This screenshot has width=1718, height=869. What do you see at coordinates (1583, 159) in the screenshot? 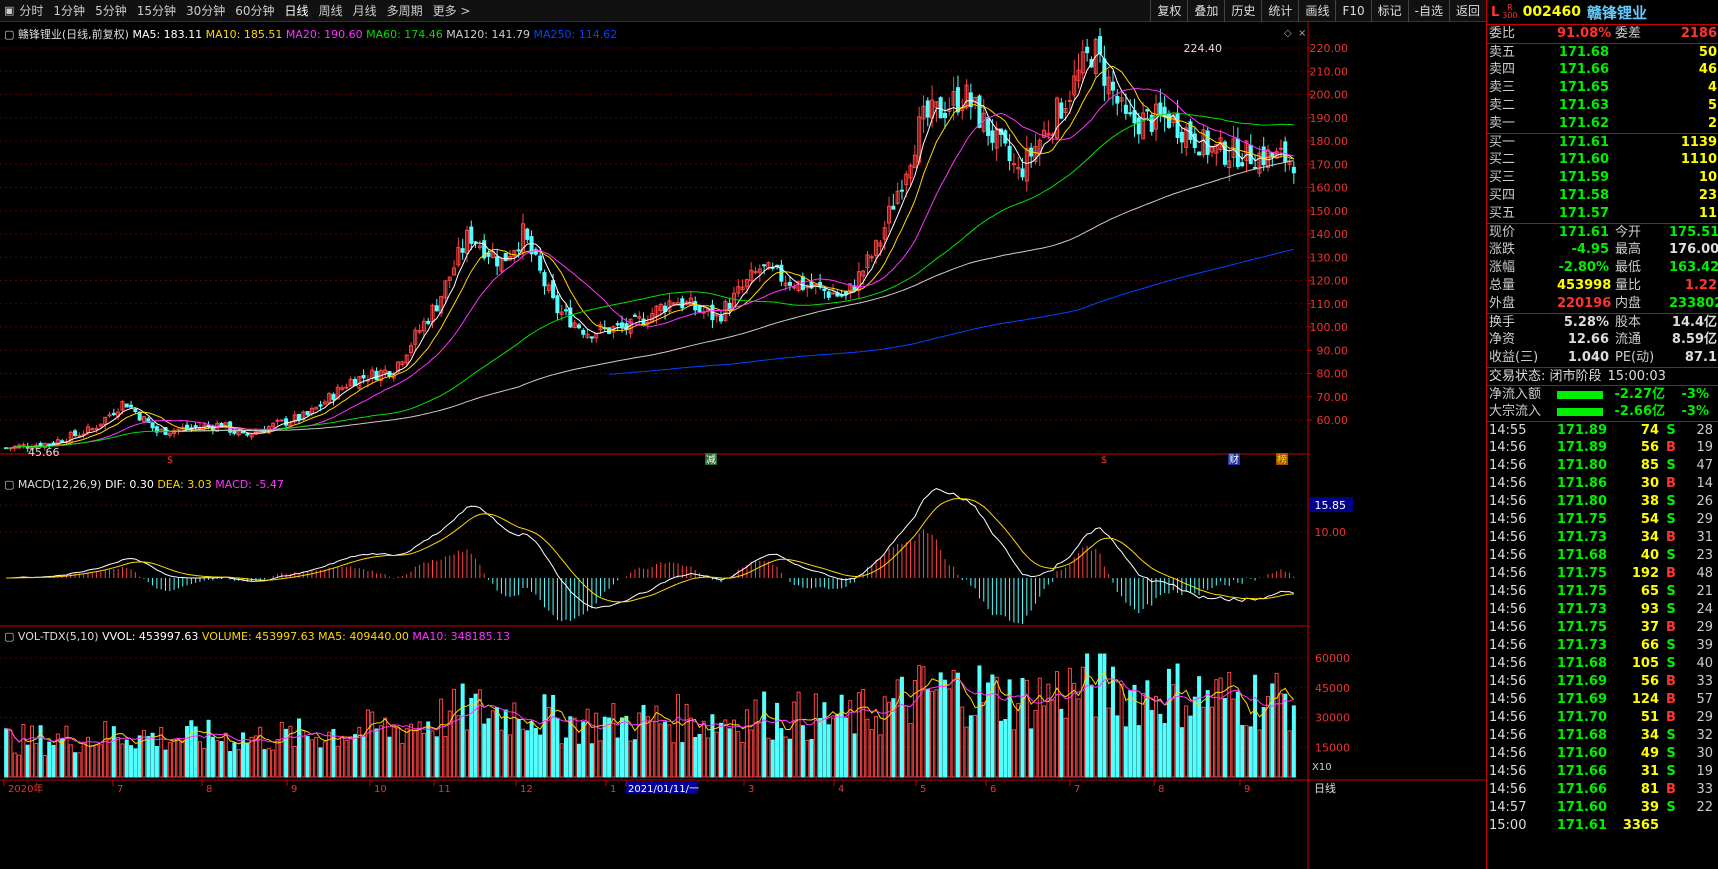
I see `level-price: 171.60` at bounding box center [1583, 159].